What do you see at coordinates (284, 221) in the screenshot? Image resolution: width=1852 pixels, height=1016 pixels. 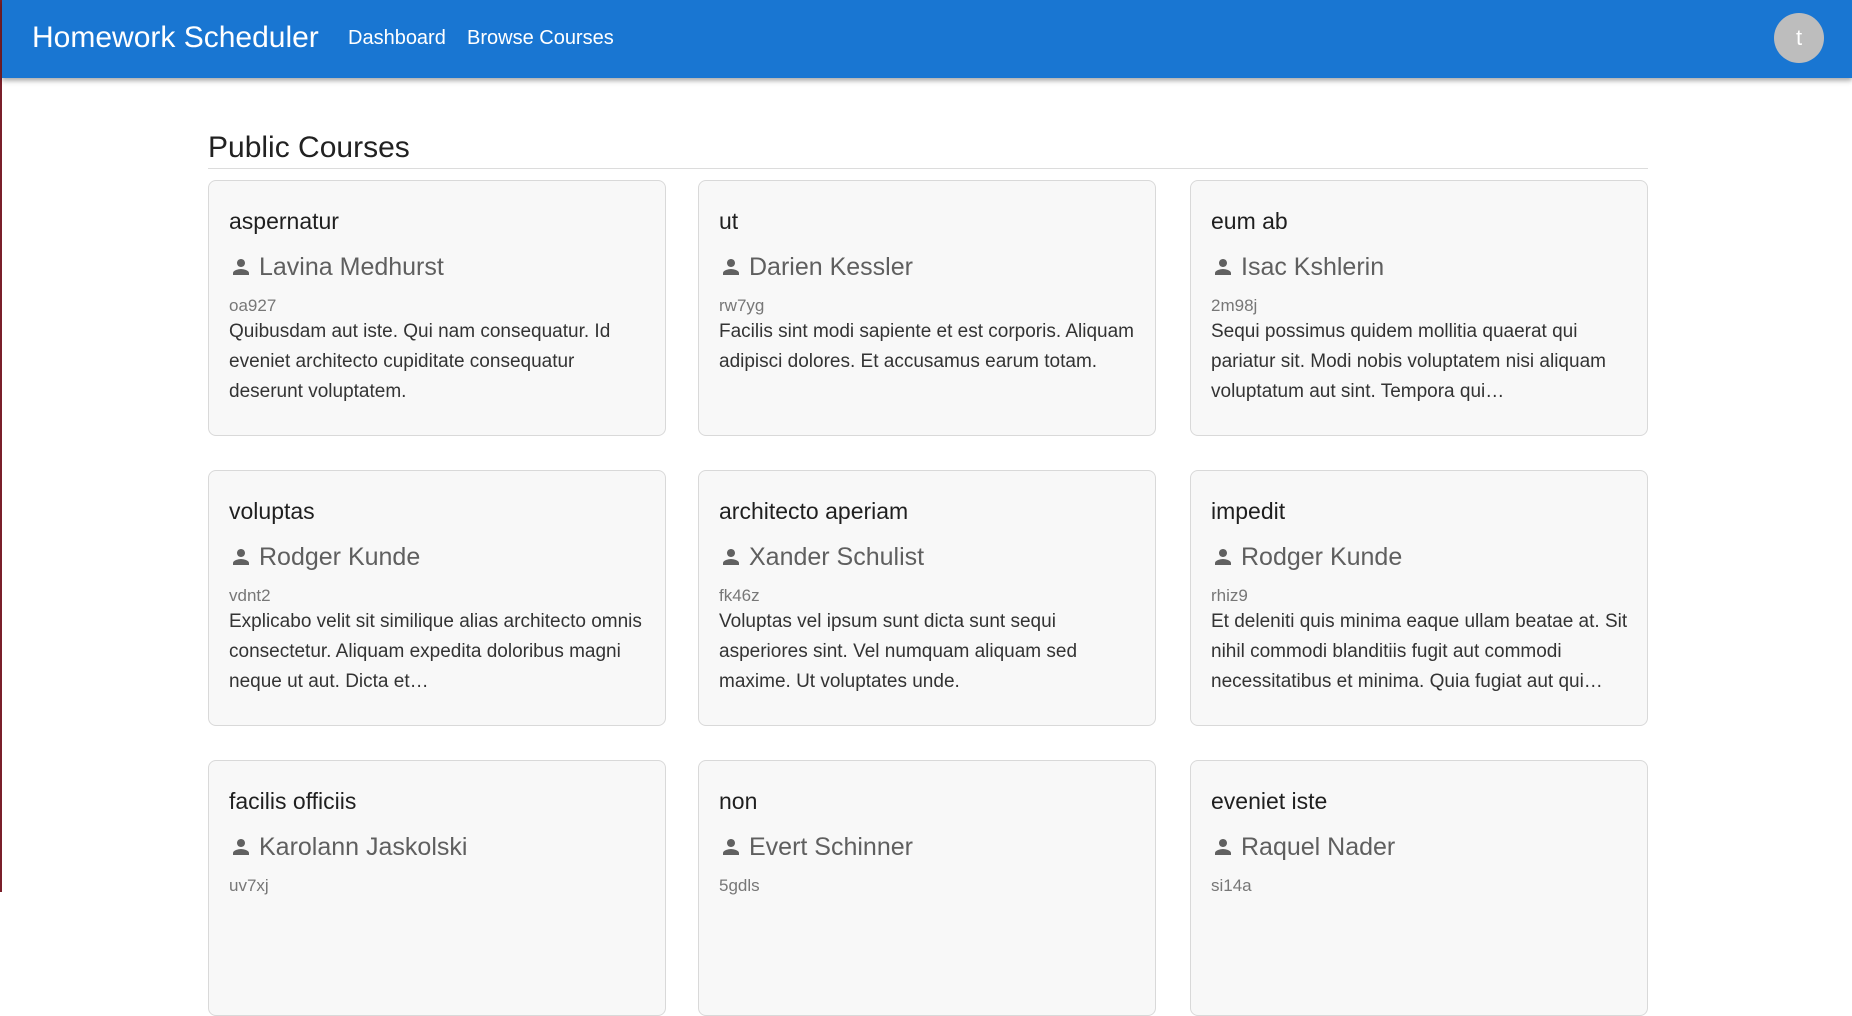 I see `course-title: aspernatur` at bounding box center [284, 221].